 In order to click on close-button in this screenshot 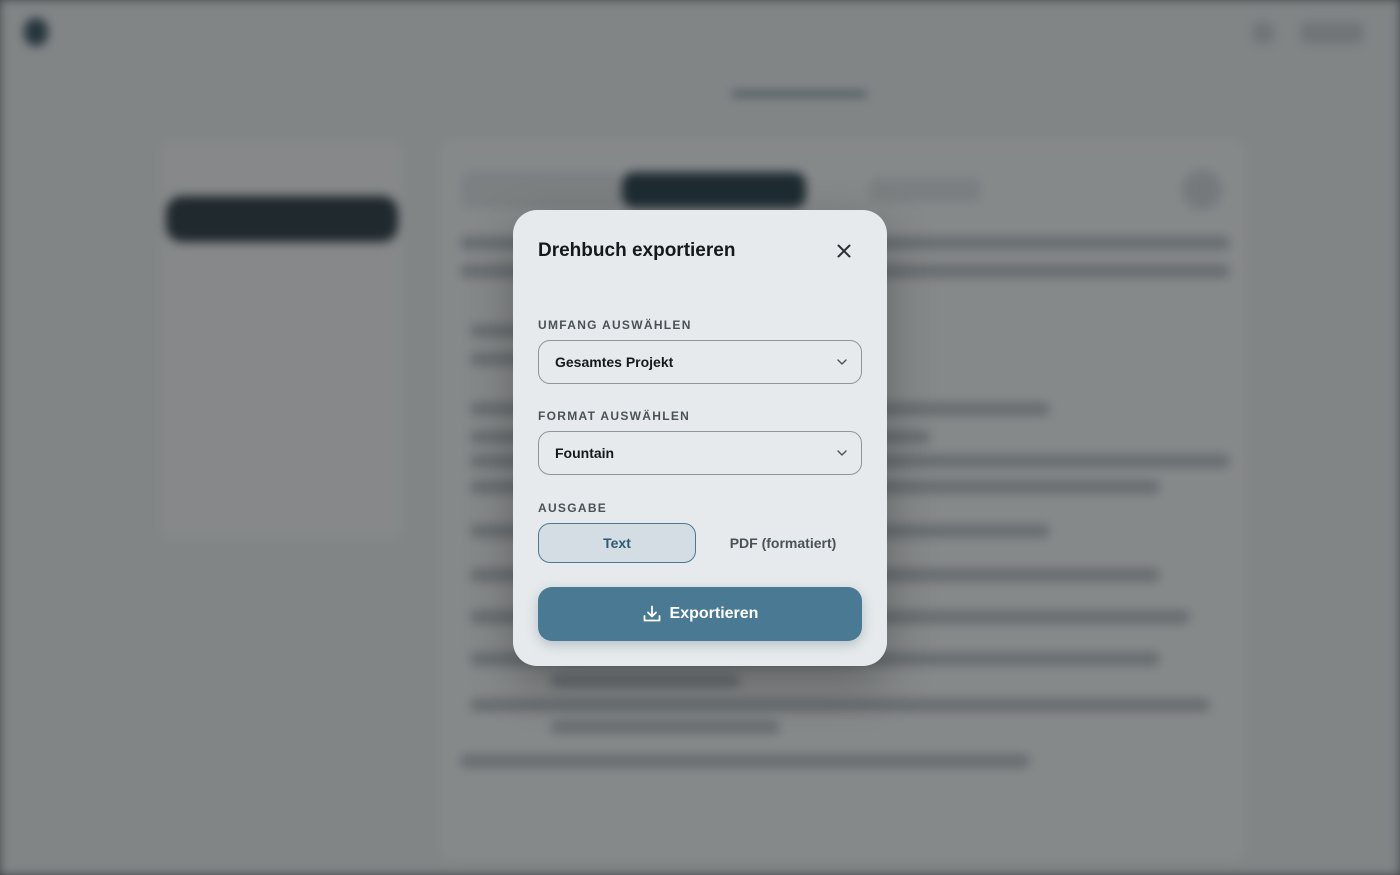, I will do `click(844, 251)`.